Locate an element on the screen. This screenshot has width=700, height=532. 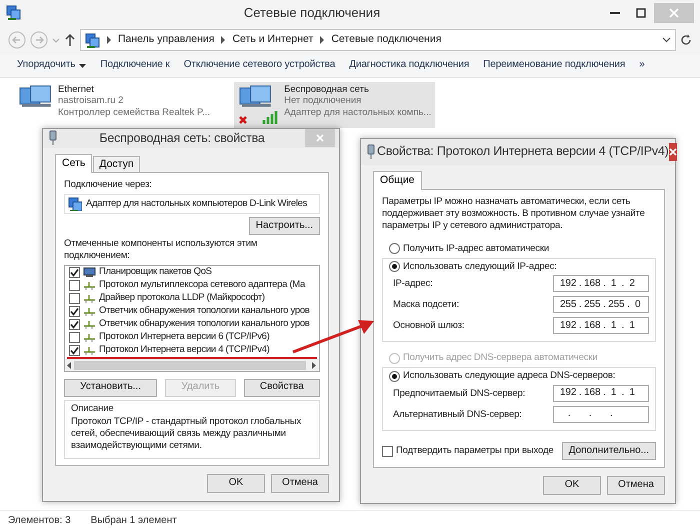
tab: Общие is located at coordinates (397, 180).